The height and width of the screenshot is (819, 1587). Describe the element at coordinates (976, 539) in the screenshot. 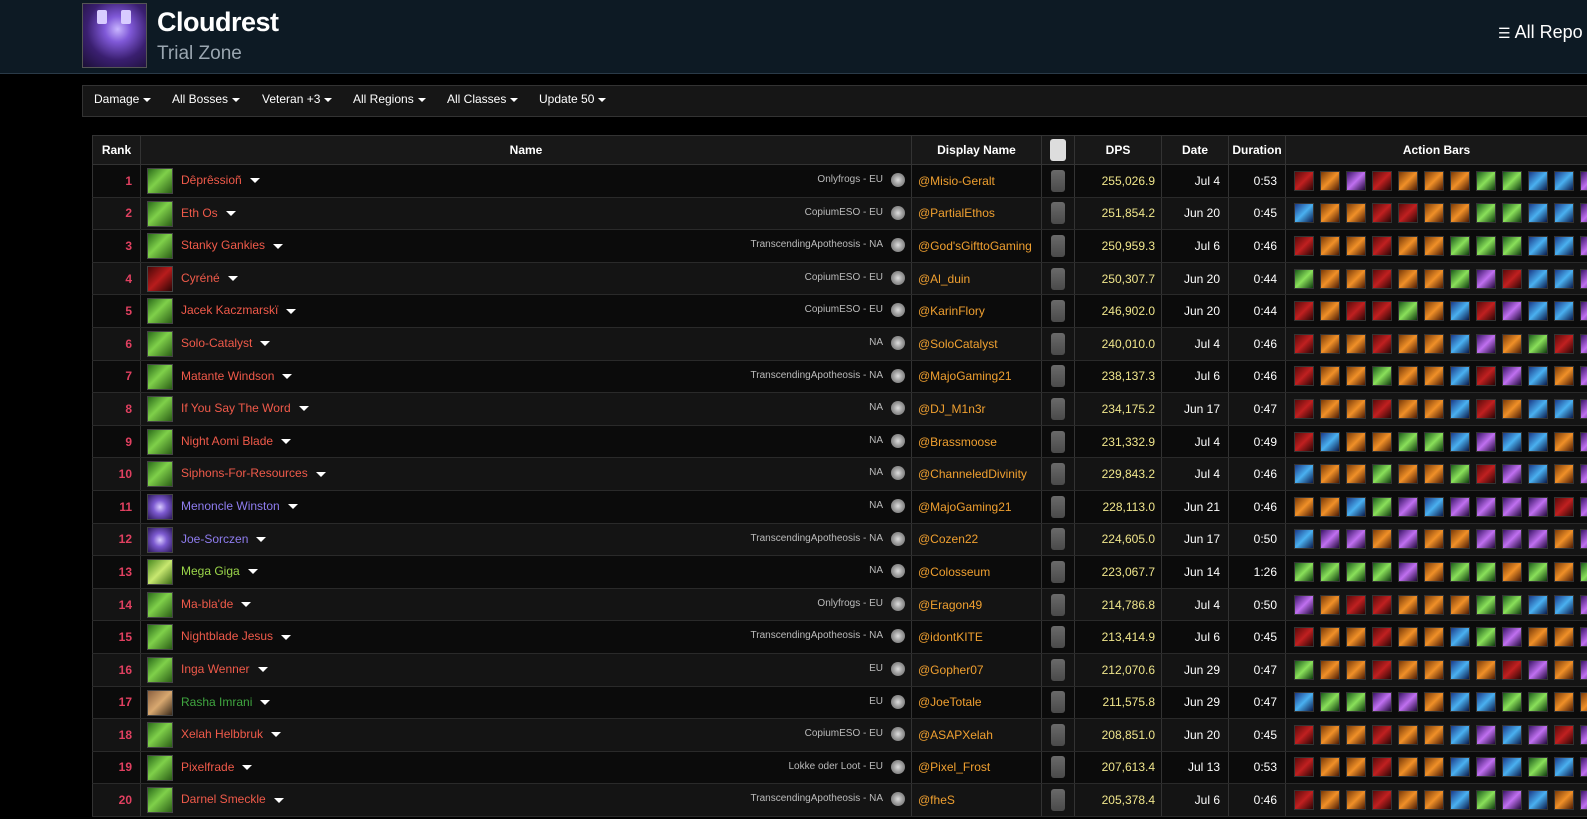

I see `display-name-cell: @Cozen22` at that location.